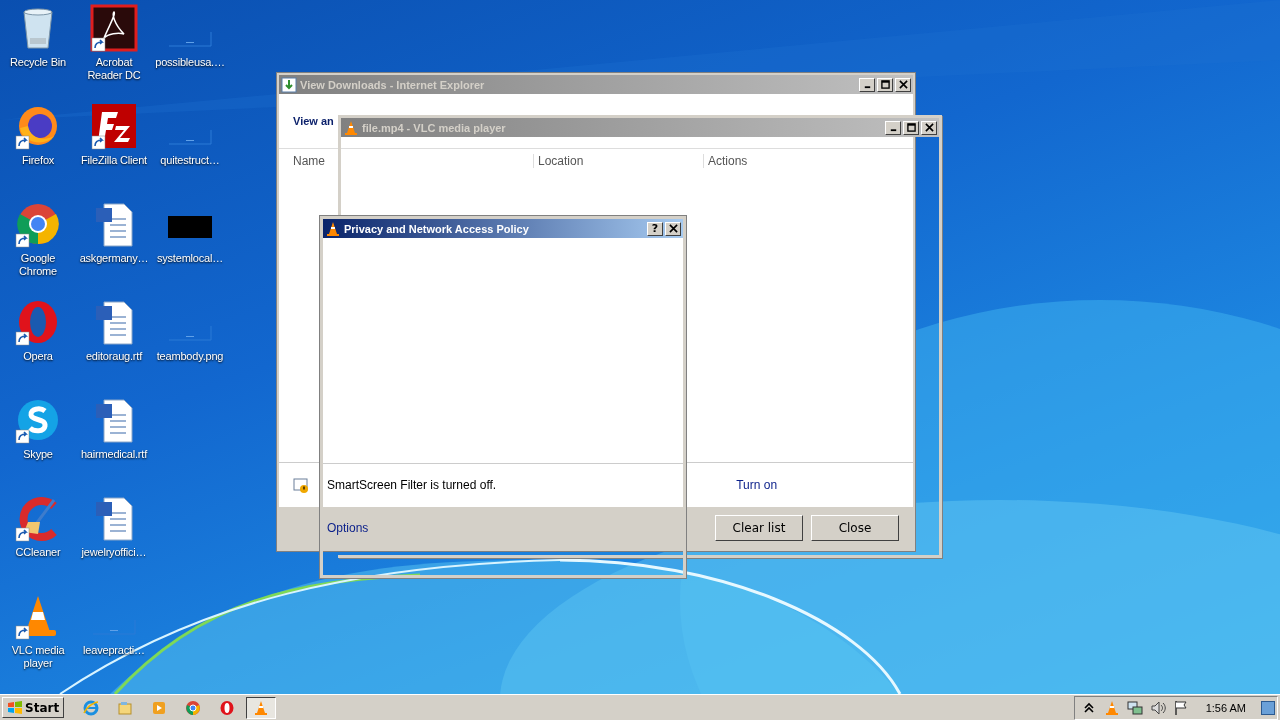  What do you see at coordinates (114, 160) in the screenshot?
I see `icon-label: FileZilla Client` at bounding box center [114, 160].